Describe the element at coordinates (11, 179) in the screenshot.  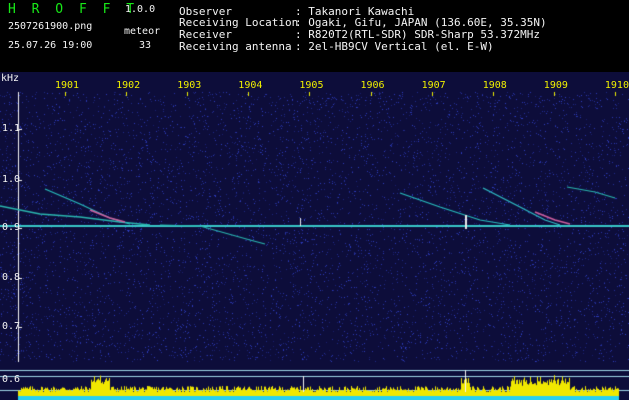
I see `freq-tick-label: 1.0` at that location.